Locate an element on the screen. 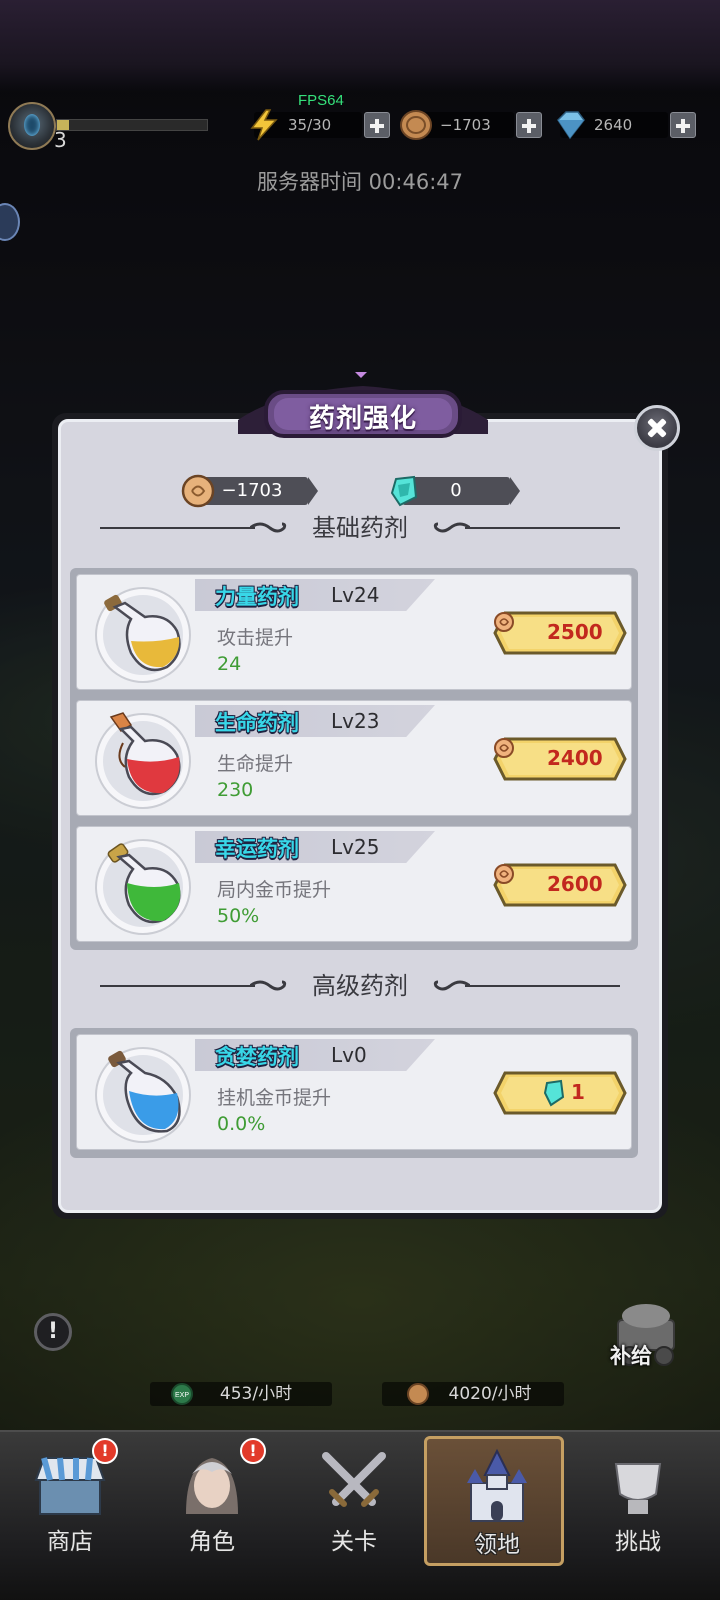  nav-stage: 关卡 is located at coordinates (354, 1501).